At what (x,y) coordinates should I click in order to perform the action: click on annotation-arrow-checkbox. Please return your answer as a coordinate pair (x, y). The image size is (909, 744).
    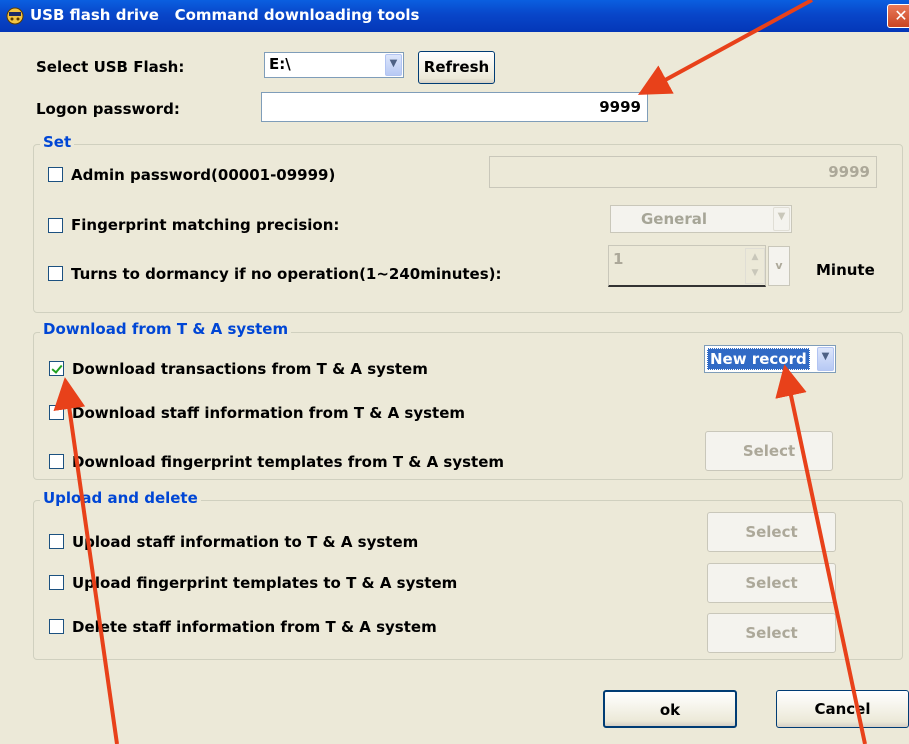
    Looking at the image, I should click on (86, 560).